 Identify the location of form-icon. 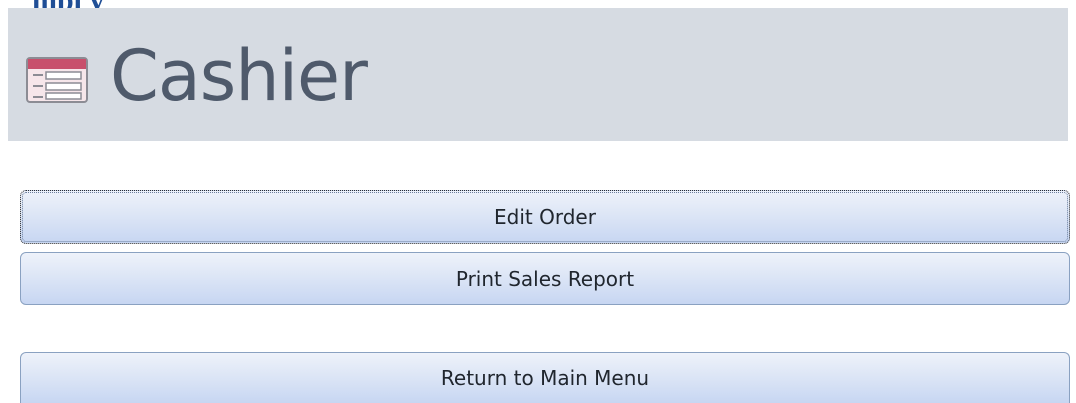
(57, 80).